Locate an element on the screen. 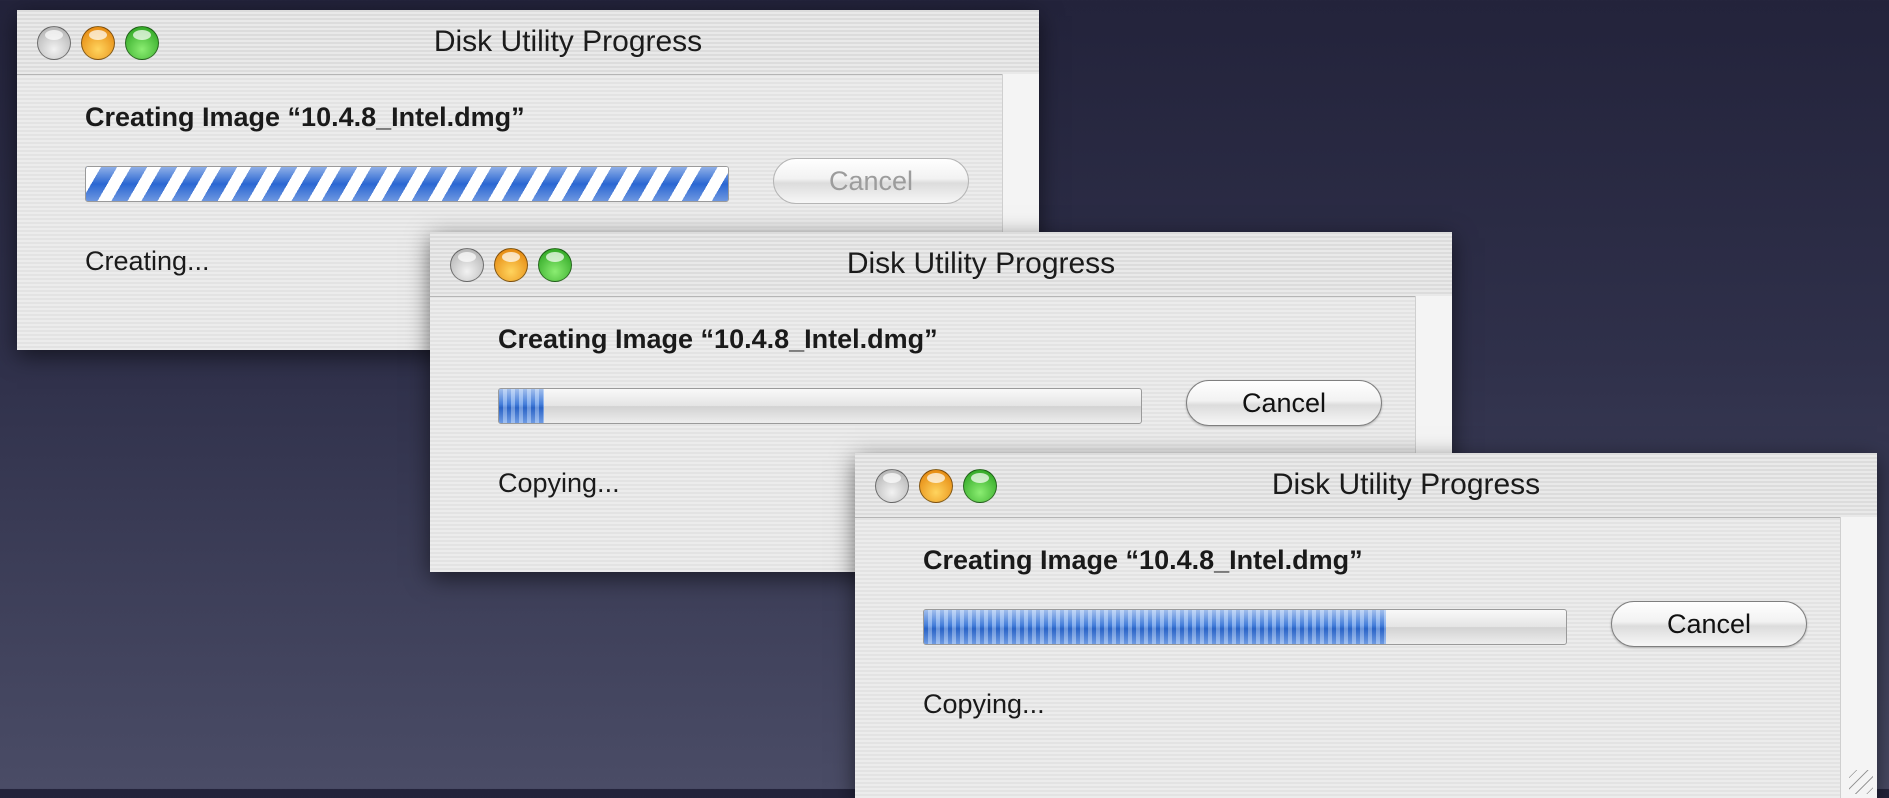 Image resolution: width=1889 pixels, height=798 pixels. resize-grip-icon is located at coordinates (1861, 782).